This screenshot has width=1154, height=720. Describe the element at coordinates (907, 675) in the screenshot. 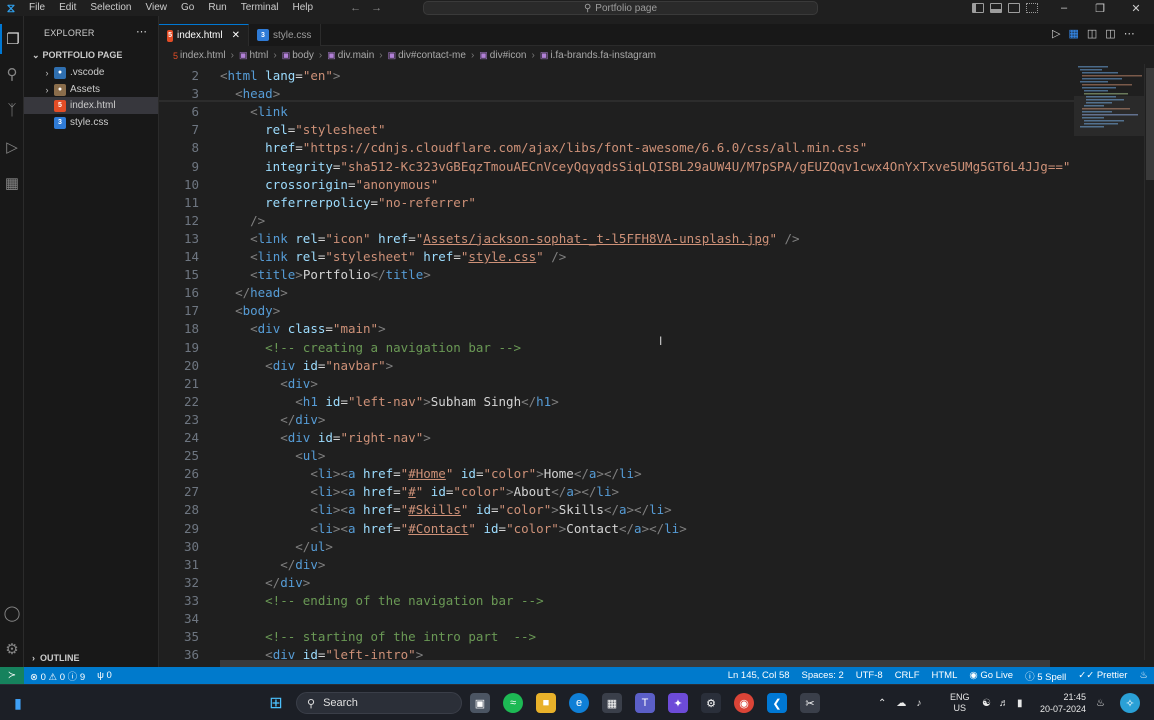

I see `line-ending: CRLF` at that location.